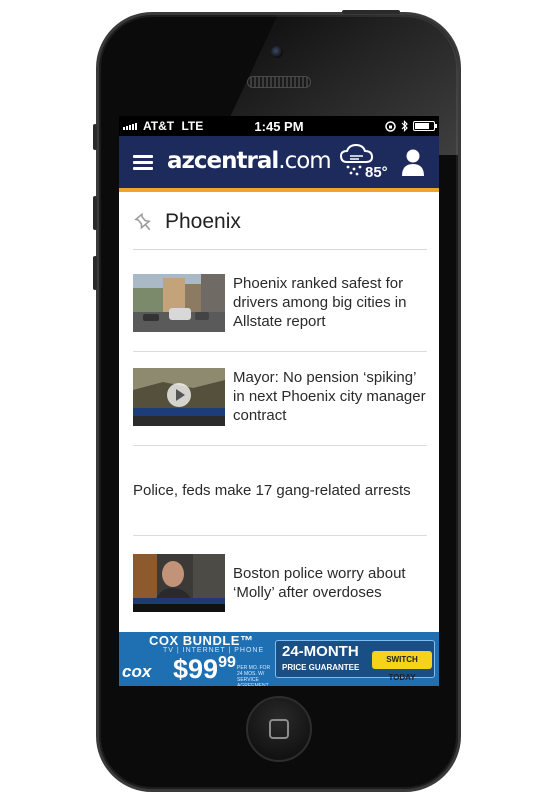 The width and height of the screenshot is (549, 807). Describe the element at coordinates (279, 82) in the screenshot. I see `earpiece-speaker` at that location.